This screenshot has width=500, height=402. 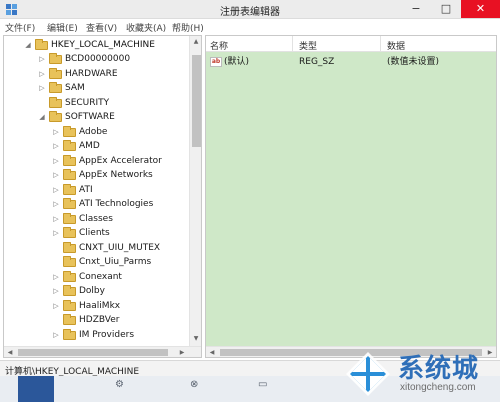 What do you see at coordinates (96, 190) in the screenshot?
I see `tree-item-ati: ▷ ATI` at bounding box center [96, 190].